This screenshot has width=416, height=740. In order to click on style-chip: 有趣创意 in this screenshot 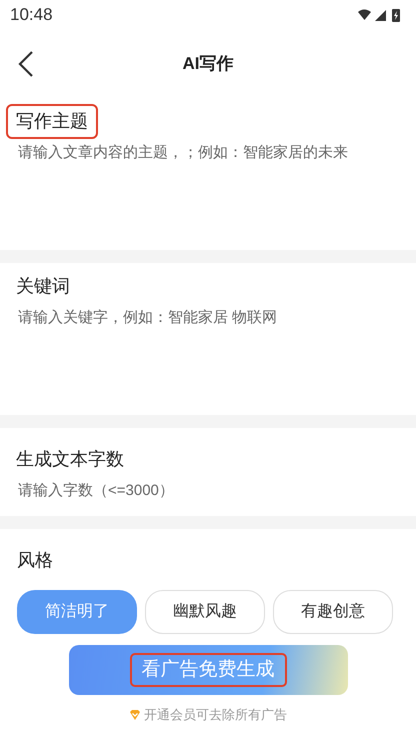, I will do `click(333, 612)`.